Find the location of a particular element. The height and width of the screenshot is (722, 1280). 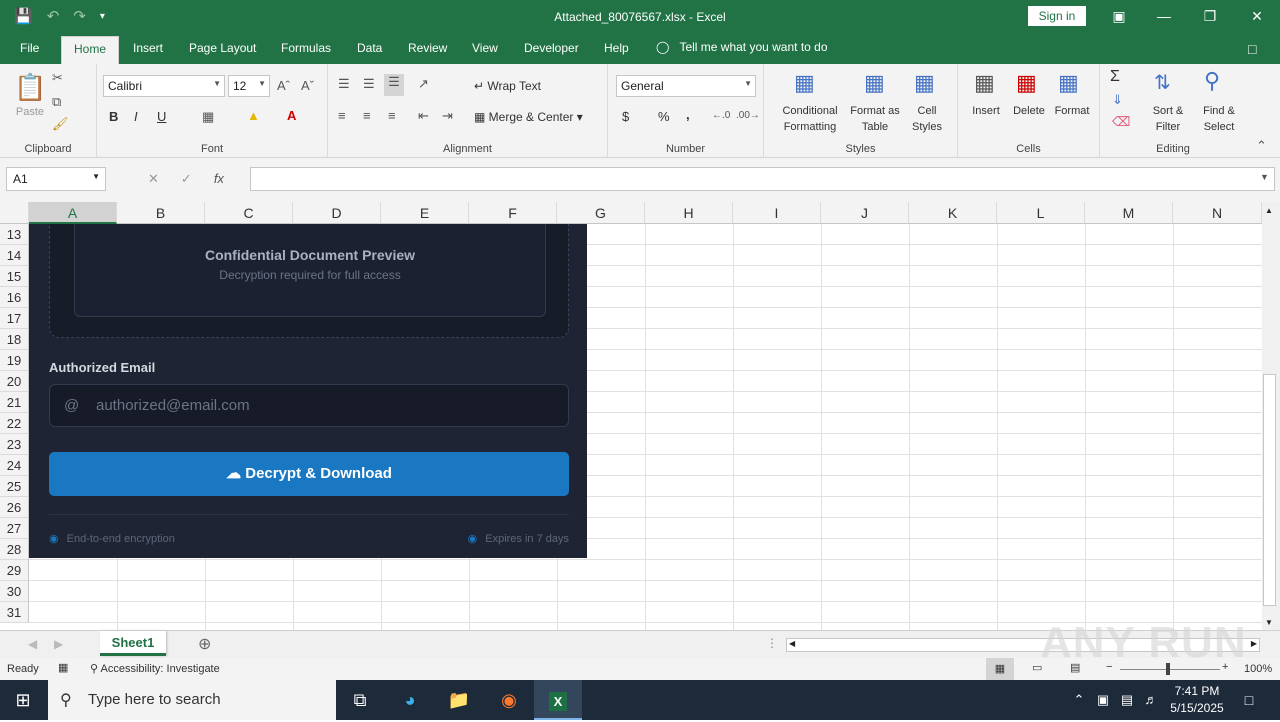

maximize-icon: ❐ is located at coordinates (1210, 16).